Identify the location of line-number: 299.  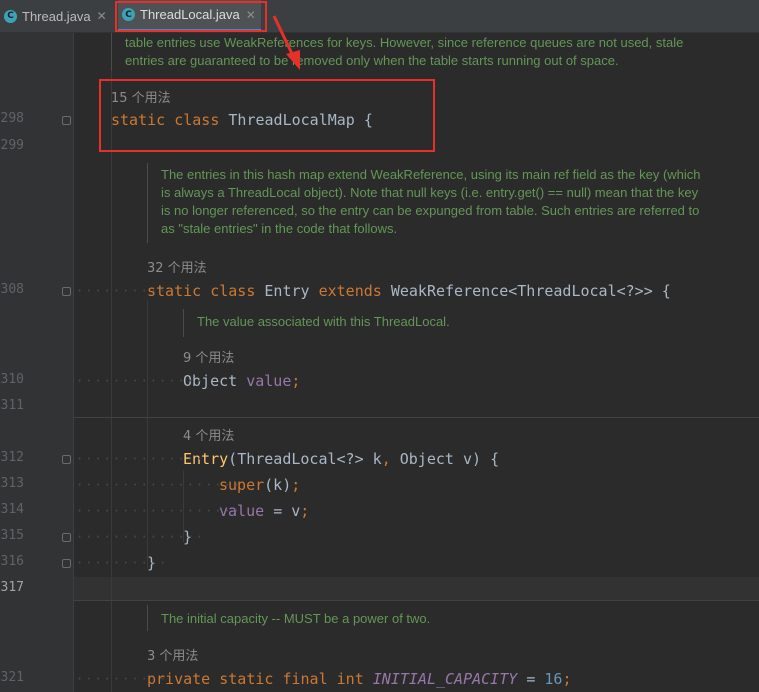
(12, 145).